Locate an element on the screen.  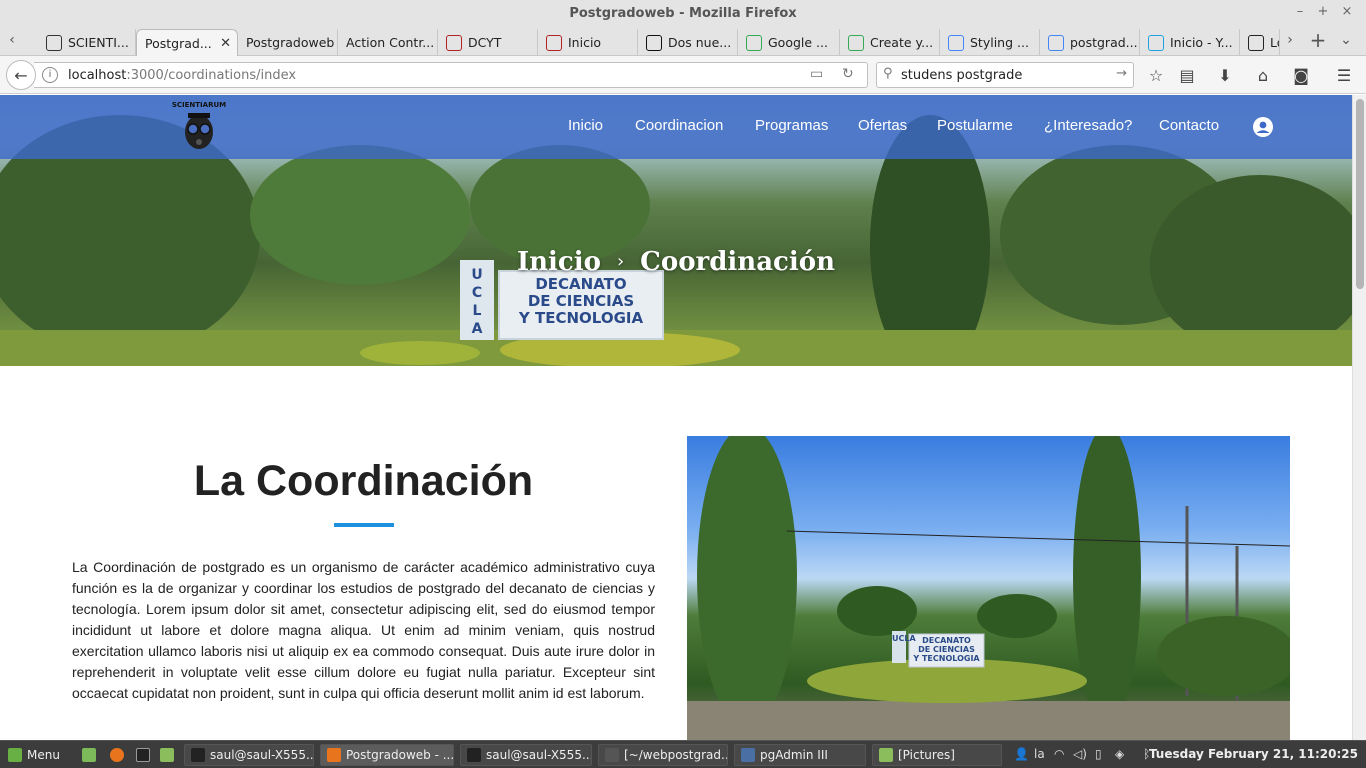
site-logo: SCIENTIARUM is located at coordinates (199, 127).